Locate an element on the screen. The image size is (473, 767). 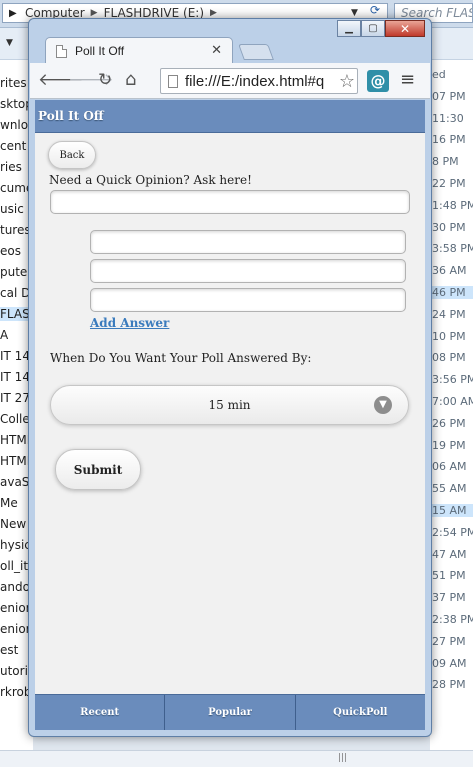
date-modified-cell: 1:48 PM is located at coordinates (452, 205).